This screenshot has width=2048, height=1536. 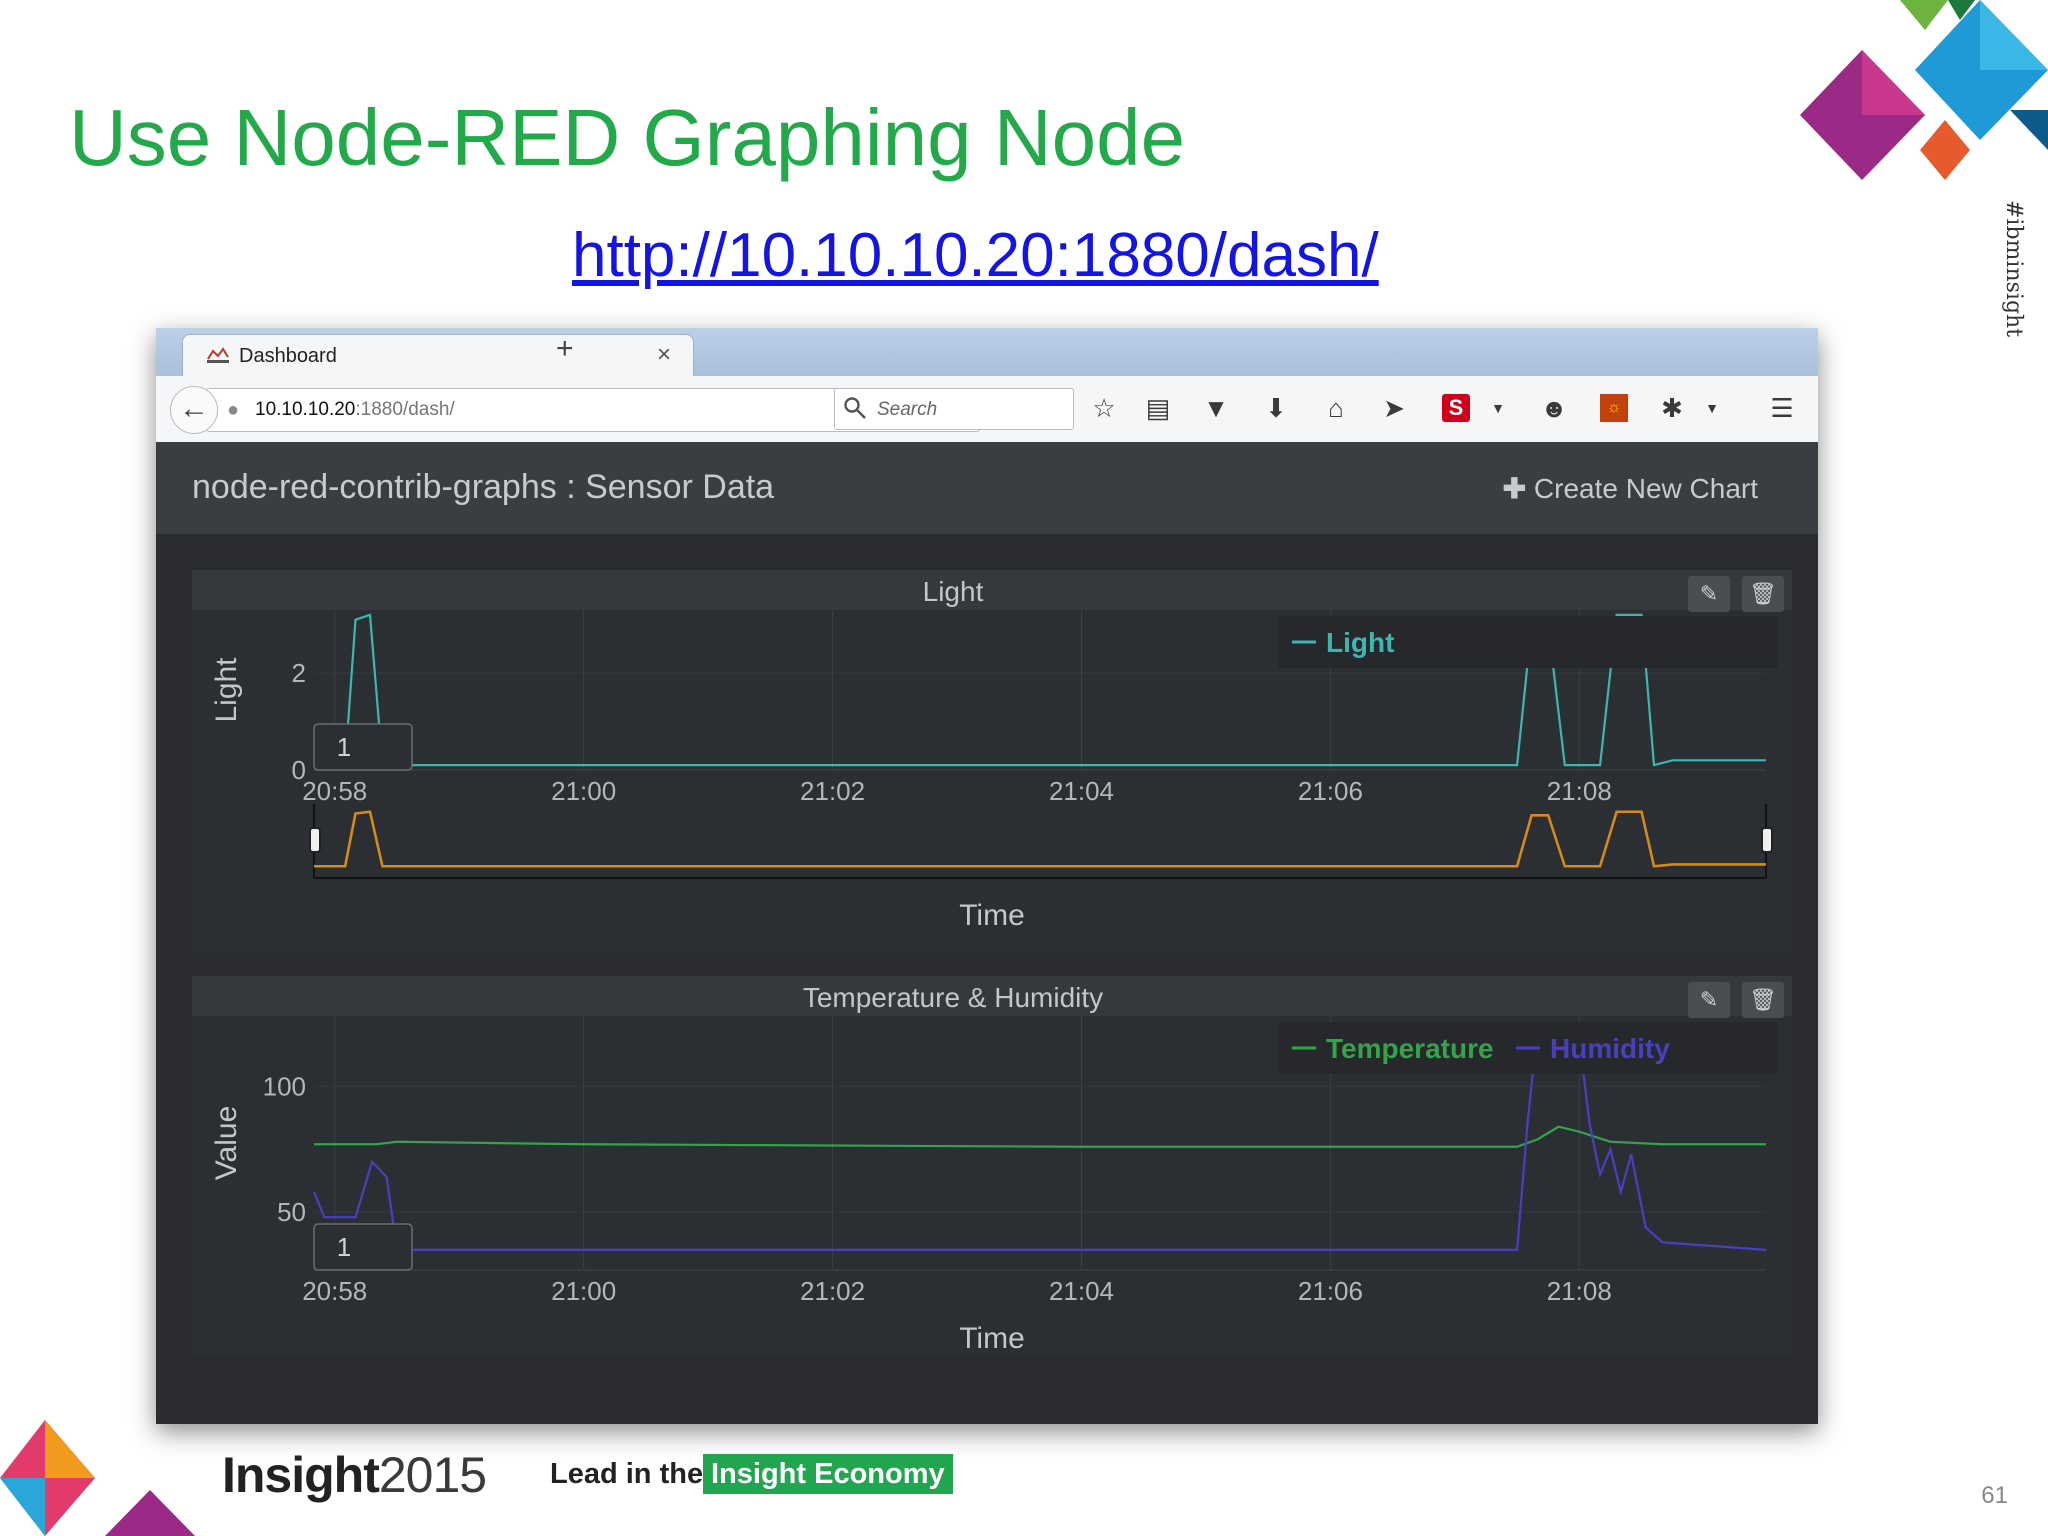 What do you see at coordinates (1394, 408) in the screenshot?
I see `send-icon: ➤` at bounding box center [1394, 408].